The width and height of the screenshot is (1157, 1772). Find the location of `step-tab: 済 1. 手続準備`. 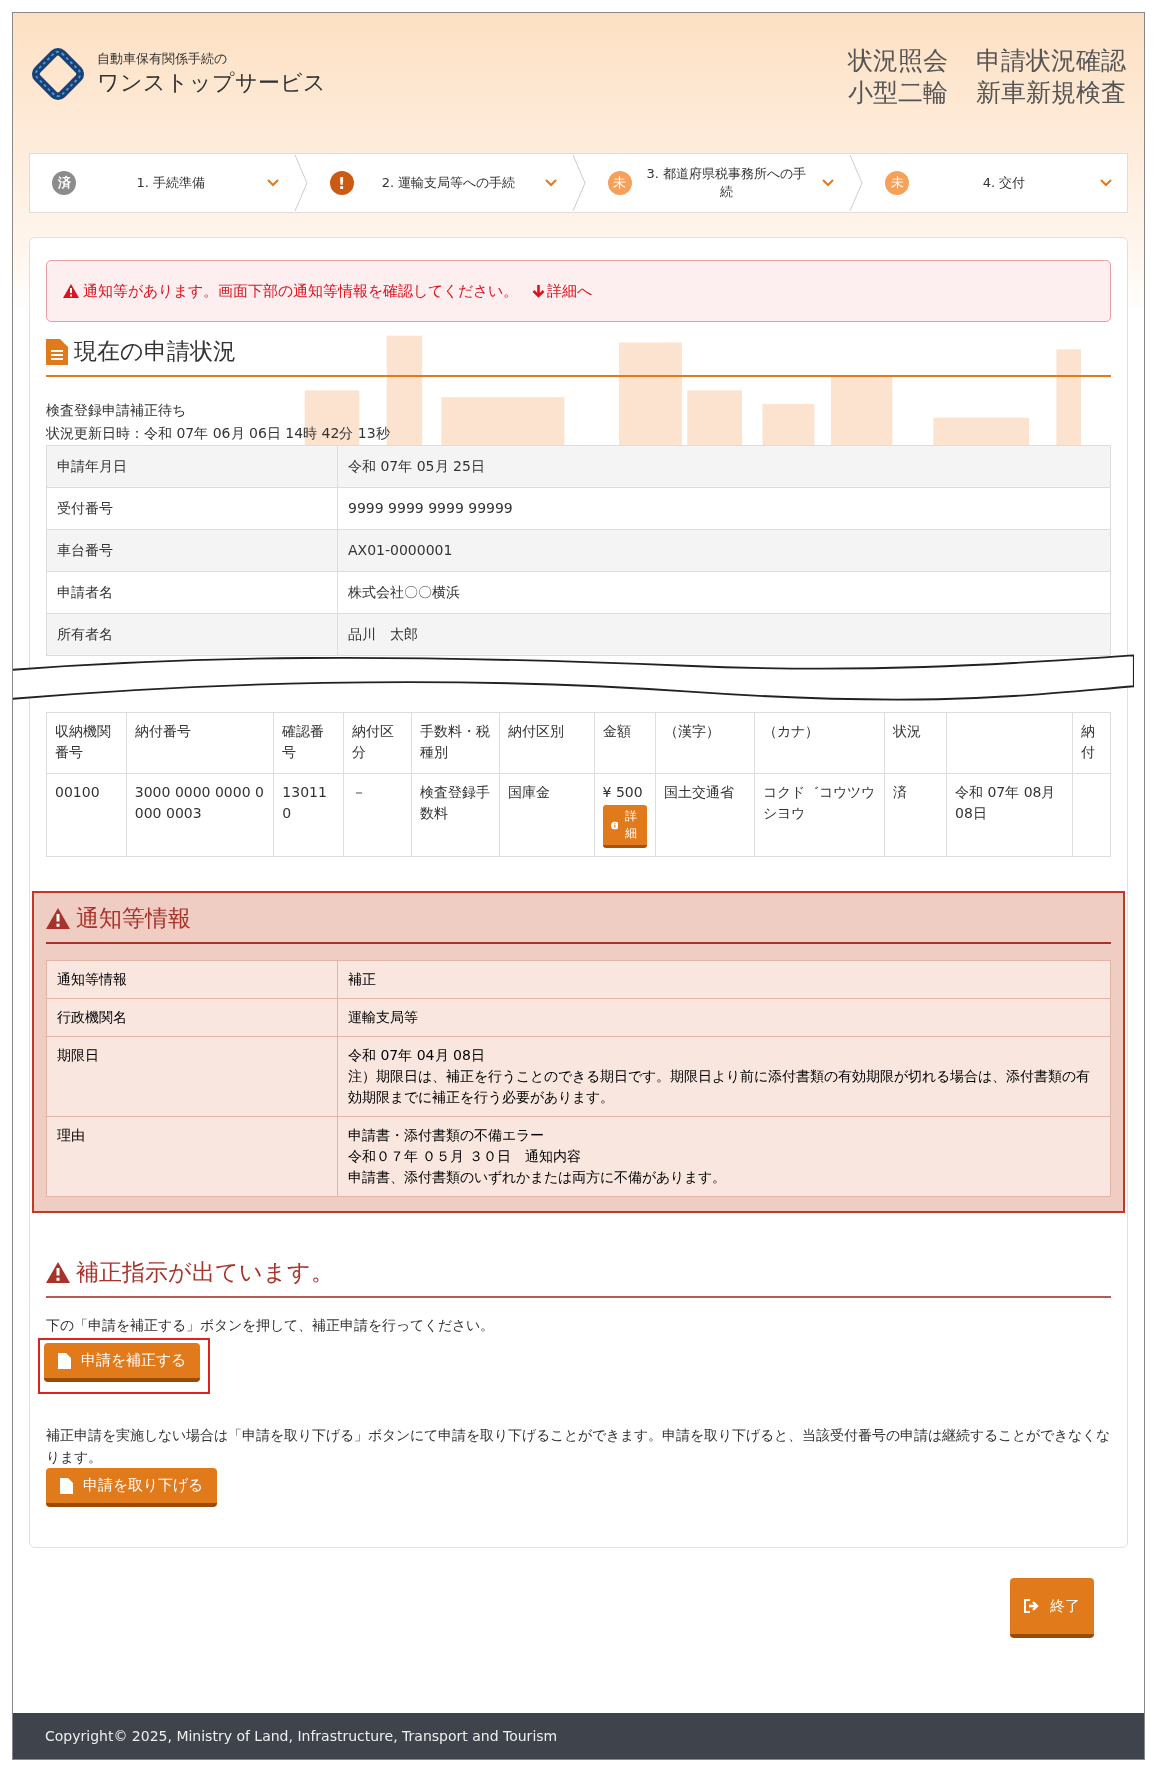

step-tab: 済 1. 手続準備 is located at coordinates (162, 183).